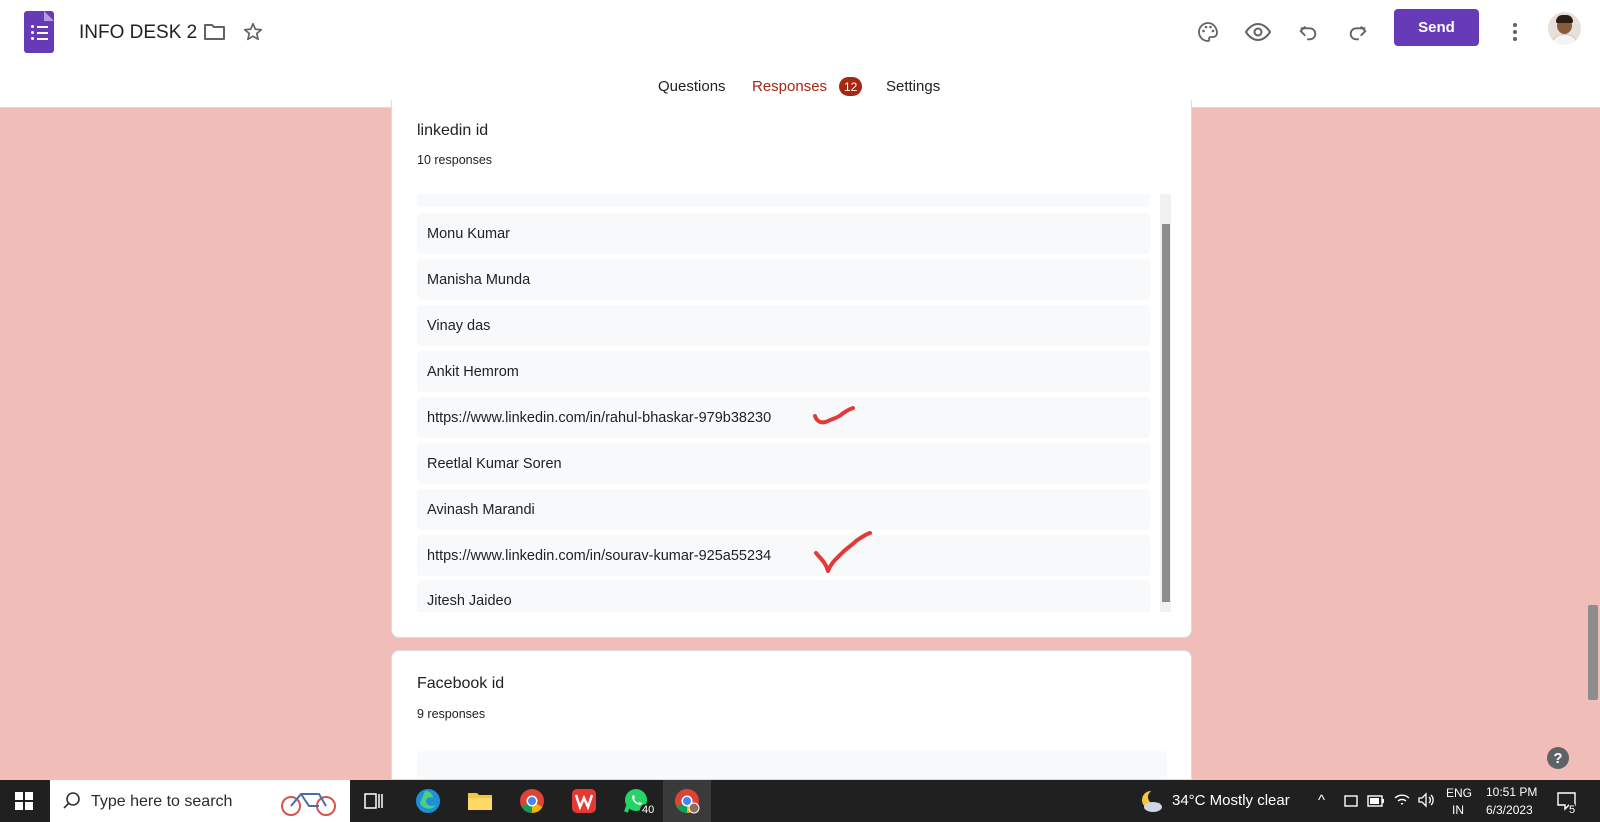  Describe the element at coordinates (453, 130) in the screenshot. I see `question-title: linkedin id` at that location.